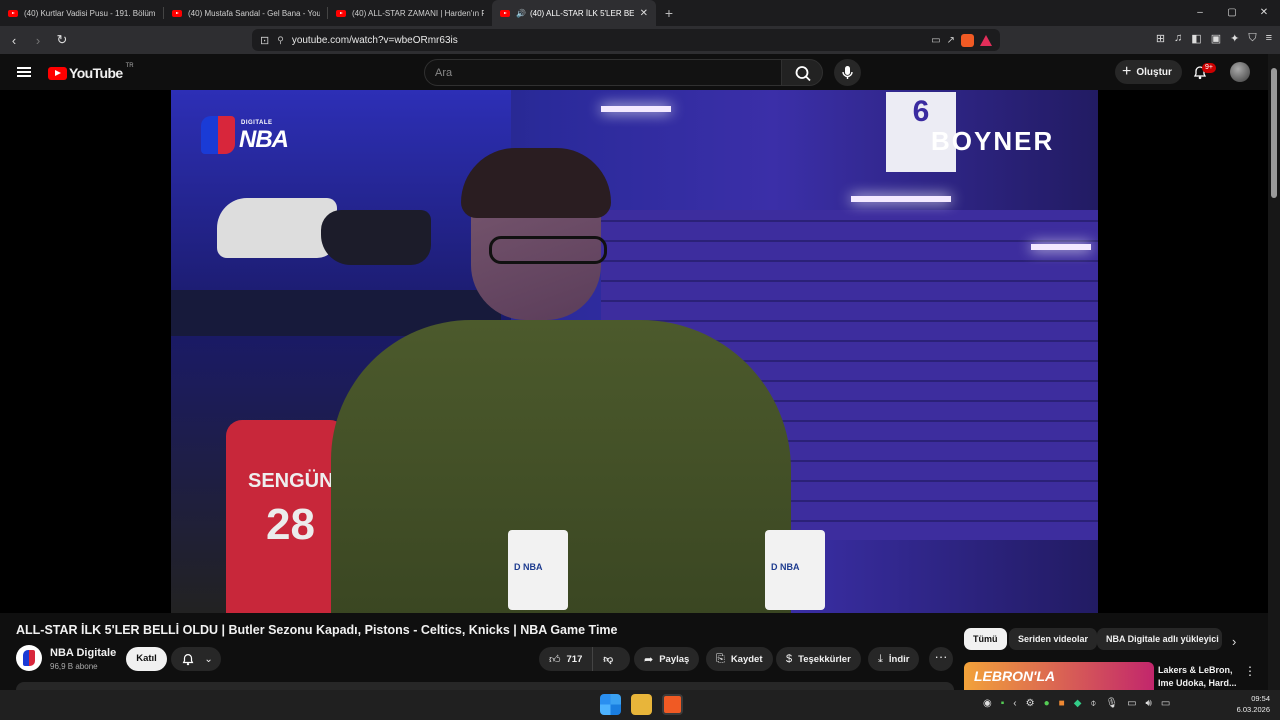 The image size is (1280, 720). What do you see at coordinates (1178, 38) in the screenshot?
I see `media-icon: ♫` at bounding box center [1178, 38].